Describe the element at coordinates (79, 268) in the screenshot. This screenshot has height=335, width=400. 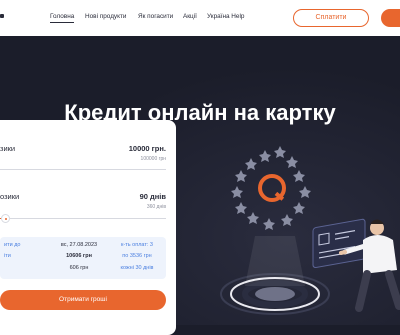
I see `summary-fee: 606 грн` at that location.